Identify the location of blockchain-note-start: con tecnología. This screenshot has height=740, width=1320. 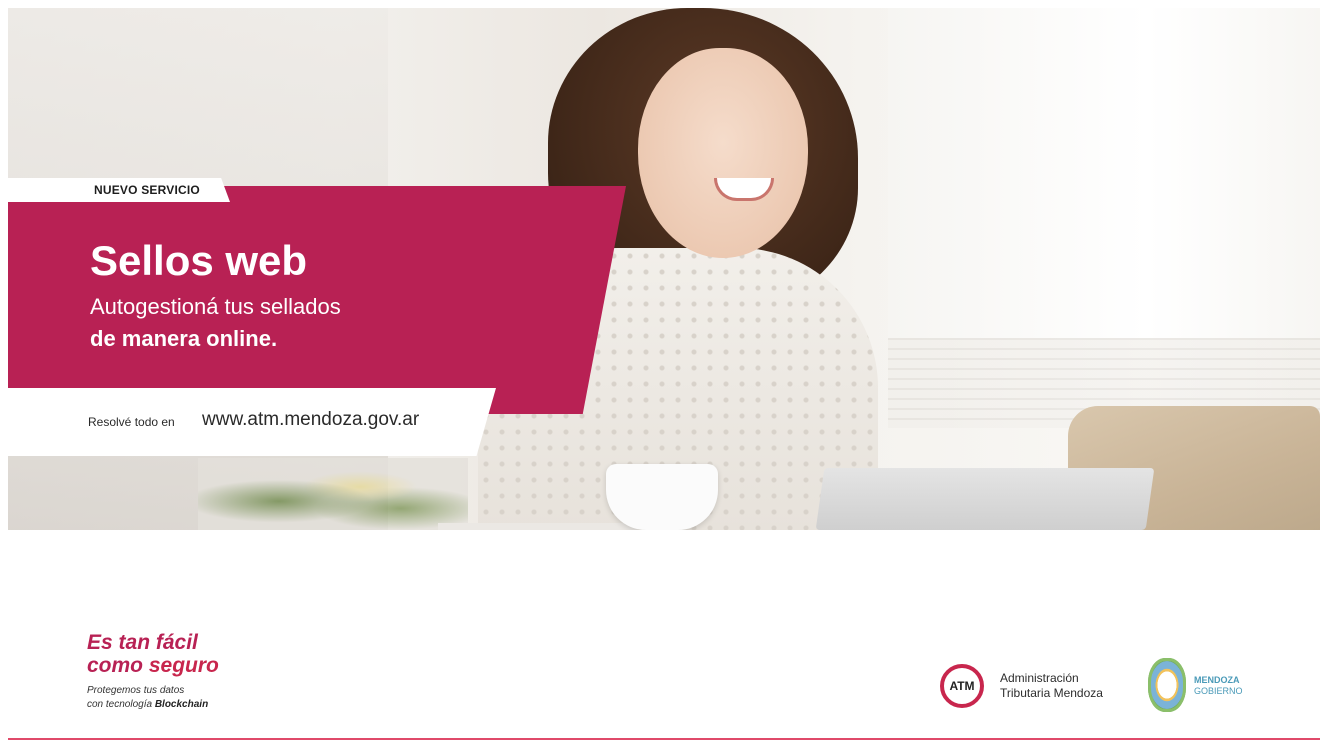
(121, 704).